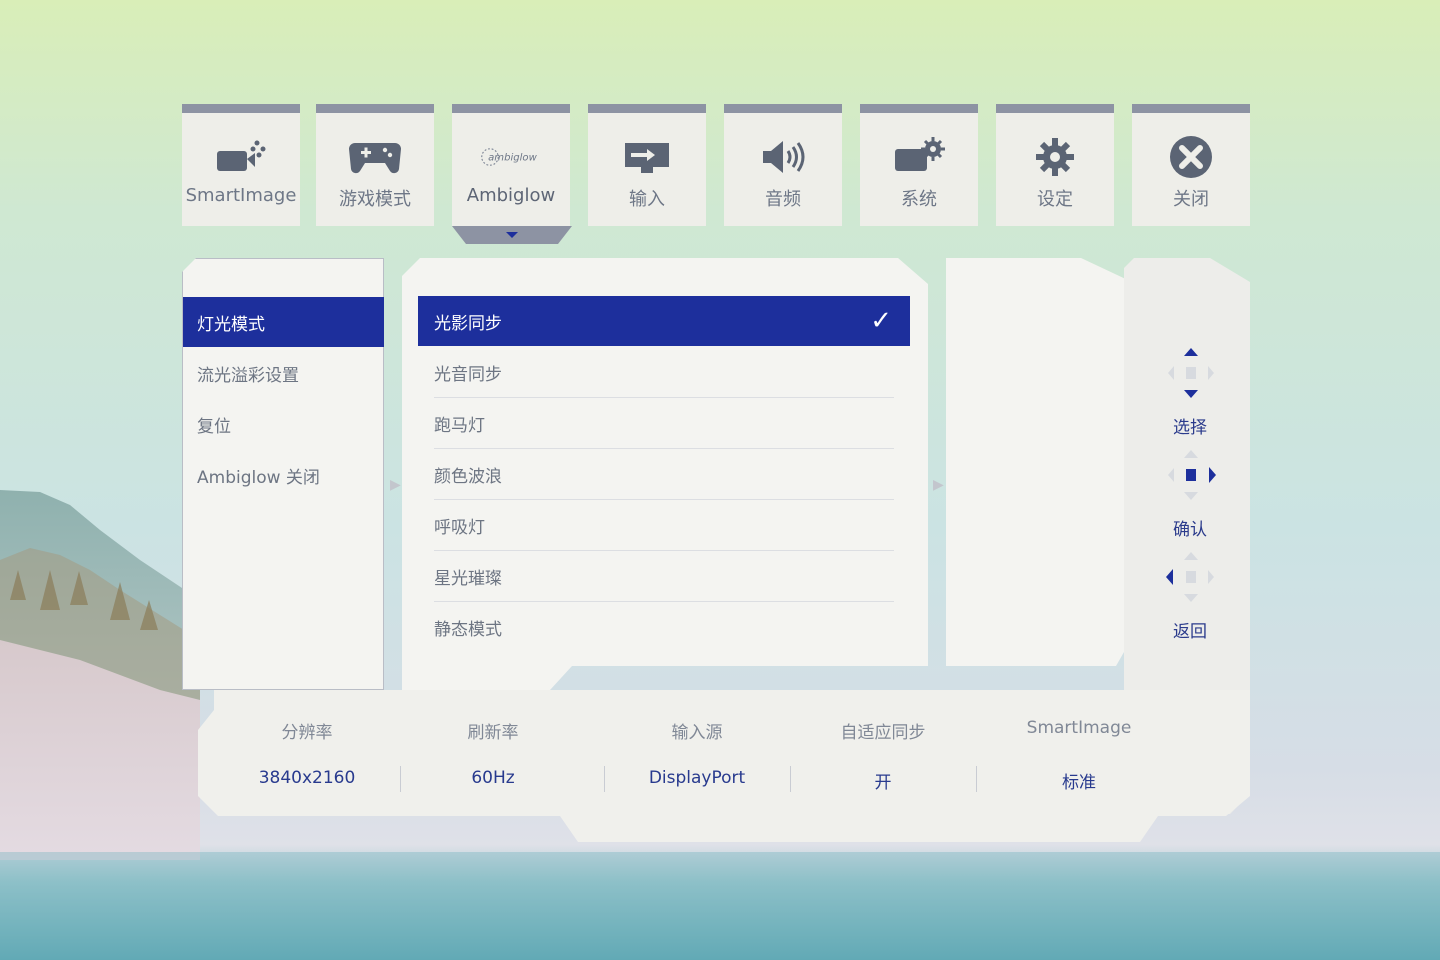  Describe the element at coordinates (493, 733) in the screenshot. I see `info-key: 刷新率` at that location.